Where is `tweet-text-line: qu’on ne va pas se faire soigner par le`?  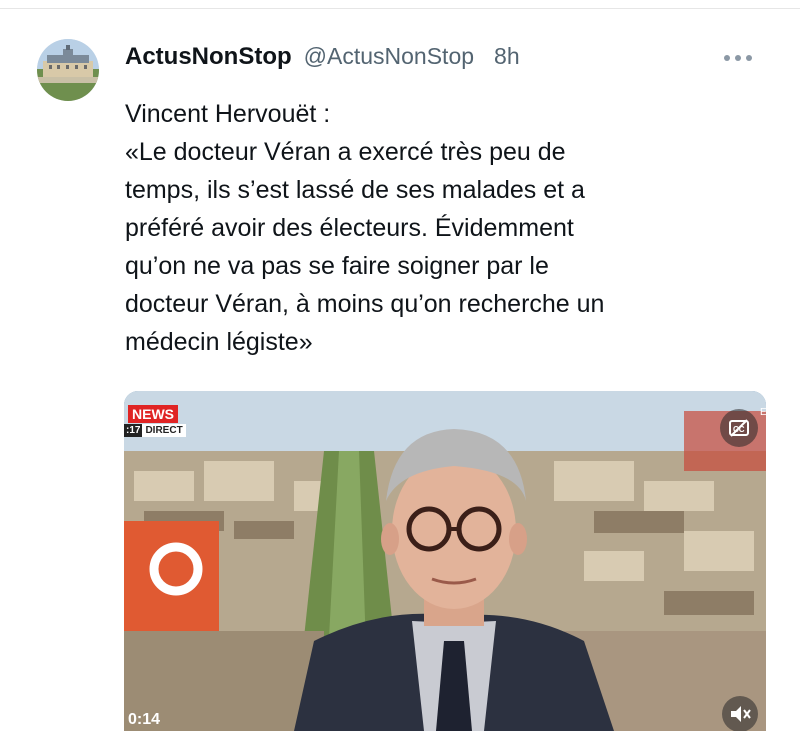 tweet-text-line: qu’on ne va pas se faire soigner par le is located at coordinates (337, 266).